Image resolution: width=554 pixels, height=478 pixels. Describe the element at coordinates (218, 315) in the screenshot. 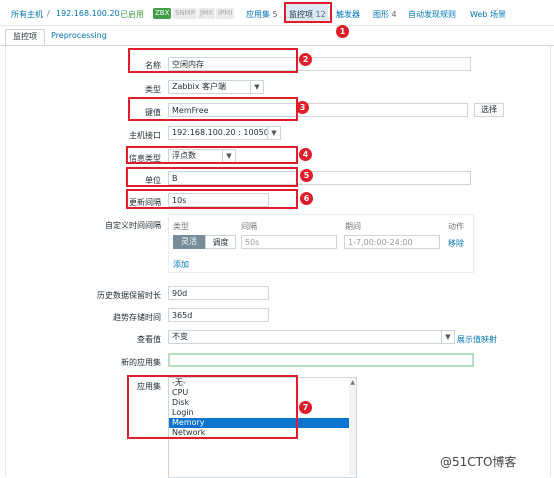

I see `trends-input: 365d` at that location.